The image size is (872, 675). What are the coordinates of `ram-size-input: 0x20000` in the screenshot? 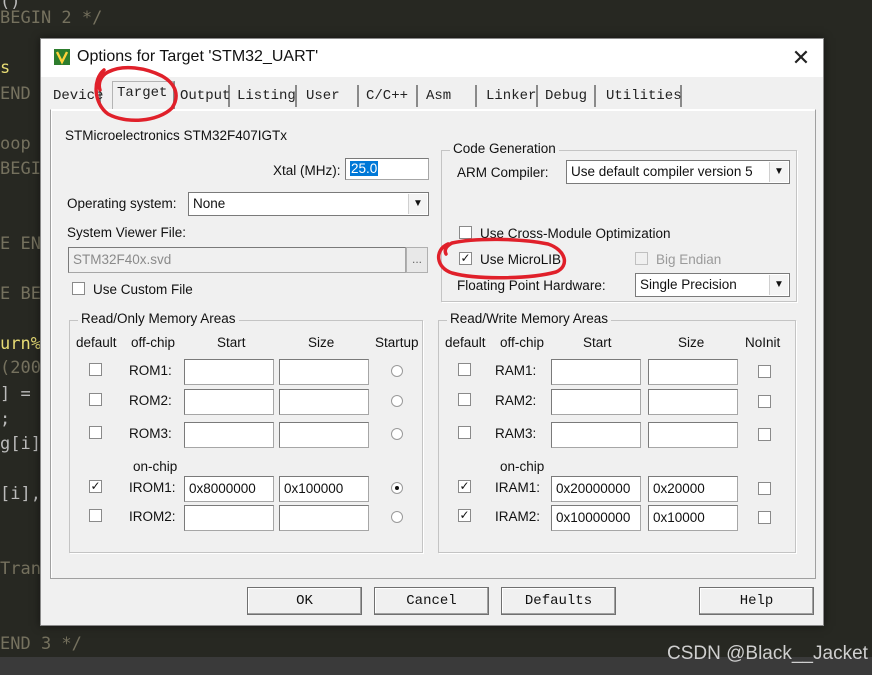 It's located at (693, 489).